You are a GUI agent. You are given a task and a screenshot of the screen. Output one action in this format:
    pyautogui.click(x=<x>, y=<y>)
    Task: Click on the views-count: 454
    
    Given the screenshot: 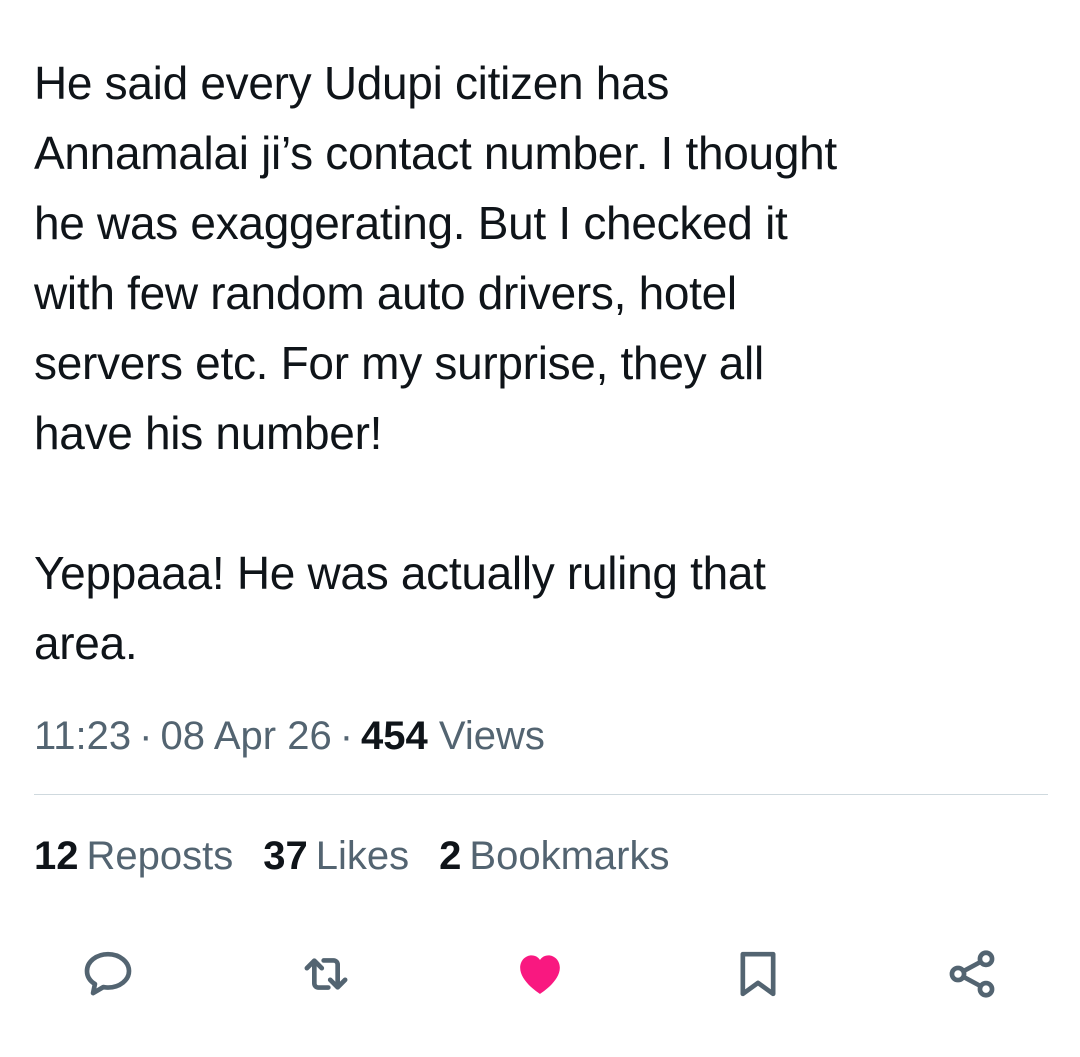 What is the action you would take?
    pyautogui.click(x=394, y=736)
    